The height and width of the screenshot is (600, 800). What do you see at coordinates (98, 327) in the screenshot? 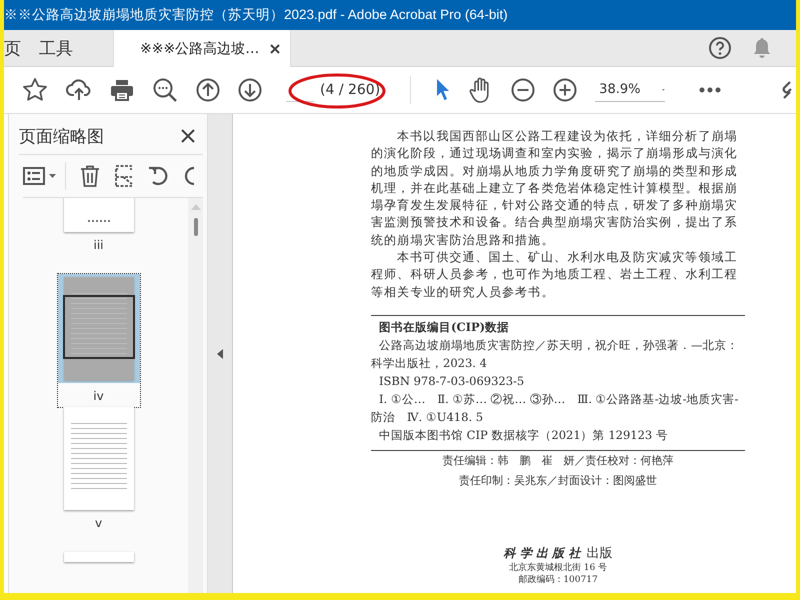
I see `view-area-frame` at bounding box center [98, 327].